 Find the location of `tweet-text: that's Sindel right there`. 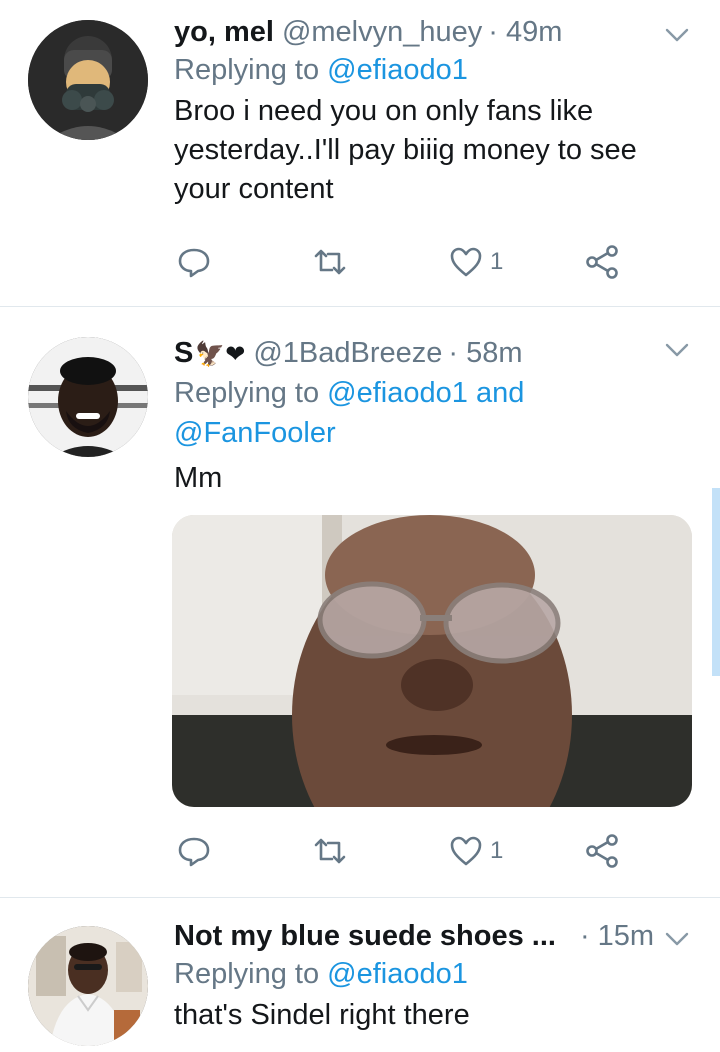

tweet-text: that's Sindel right there is located at coordinates (322, 1015).